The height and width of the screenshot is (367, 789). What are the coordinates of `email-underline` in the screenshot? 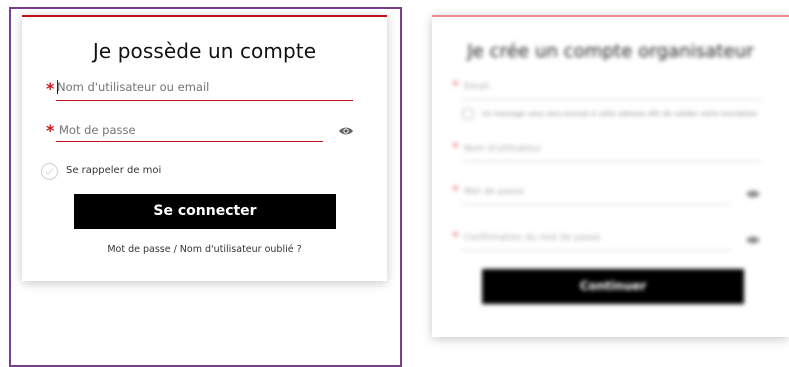 It's located at (612, 99).